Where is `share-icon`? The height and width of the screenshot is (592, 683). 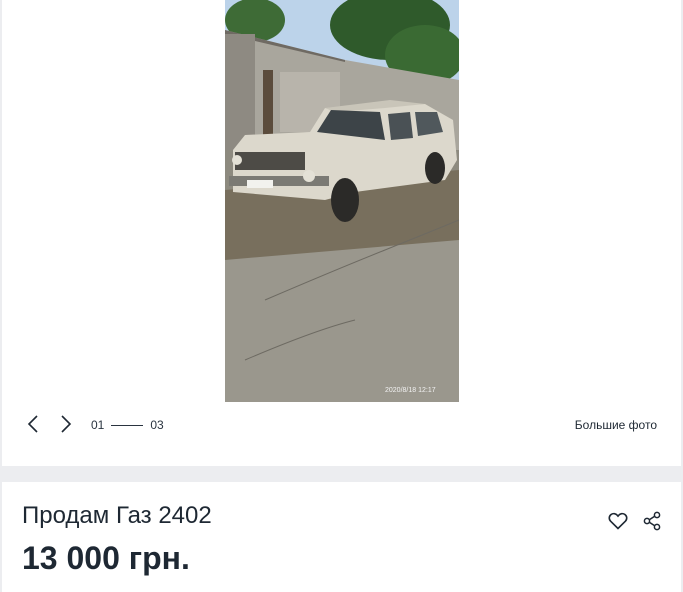
share-icon is located at coordinates (652, 521).